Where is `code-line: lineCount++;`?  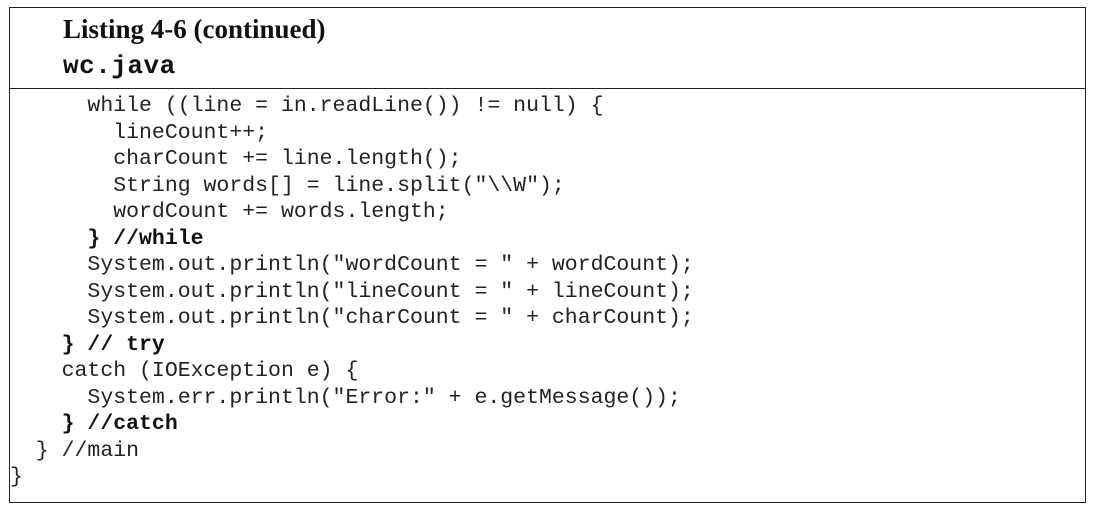 code-line: lineCount++; is located at coordinates (139, 132).